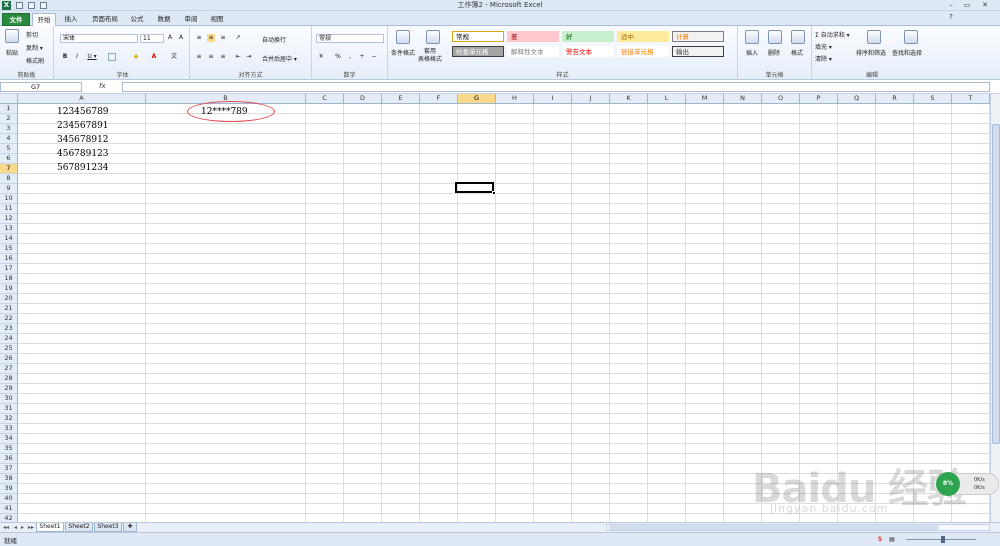 This screenshot has height=546, width=1000. Describe the element at coordinates (83, 168) in the screenshot. I see `cell-a5: 567891234` at that location.